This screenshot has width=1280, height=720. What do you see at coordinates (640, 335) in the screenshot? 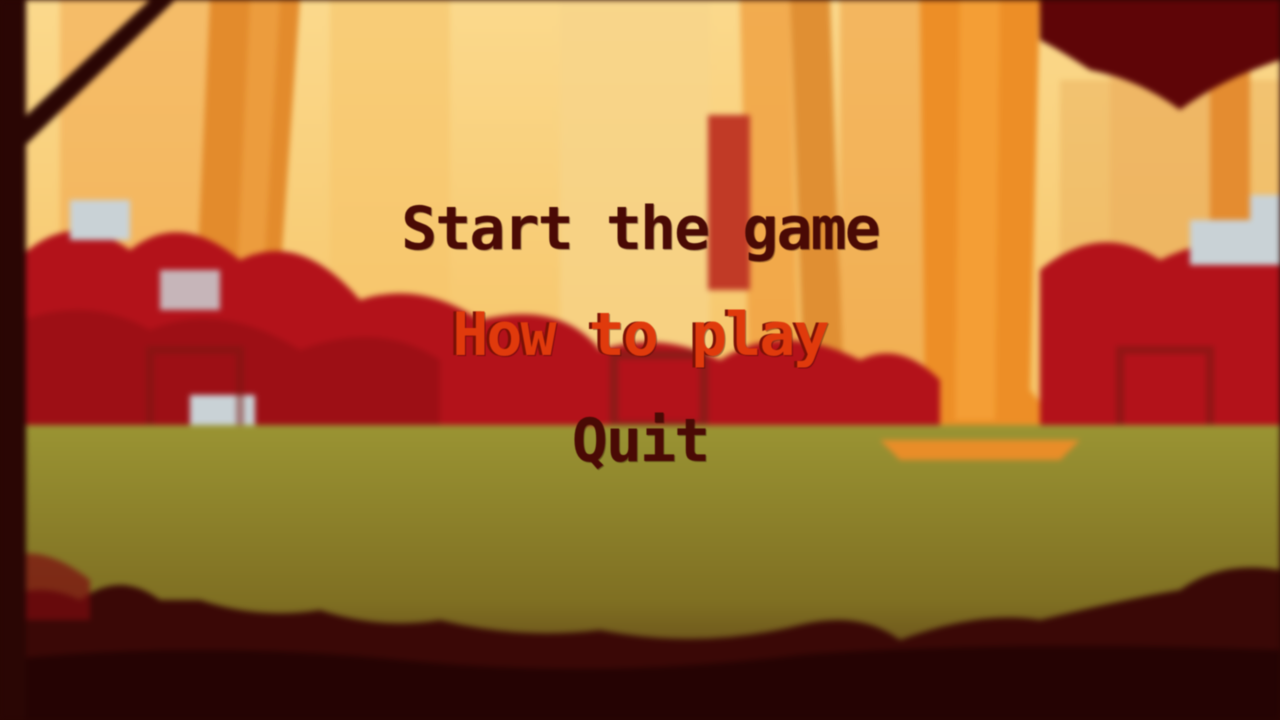
I see `menu-item-how-to-play: How to play` at bounding box center [640, 335].